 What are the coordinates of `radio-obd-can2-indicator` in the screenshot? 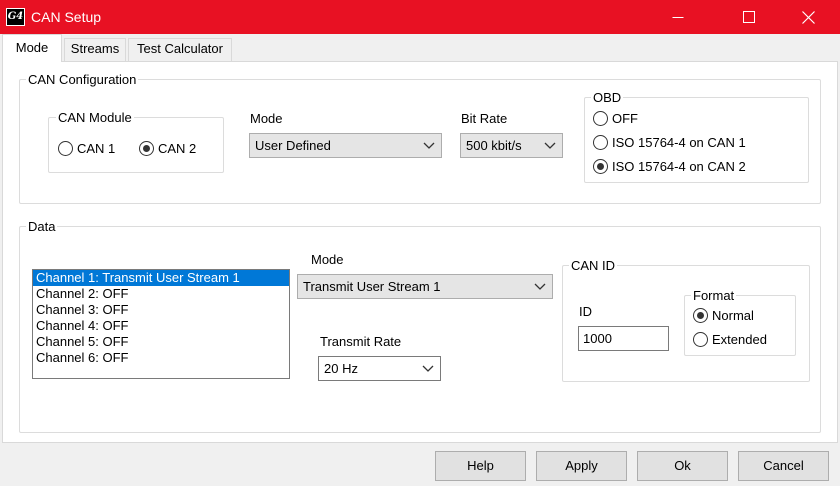 It's located at (600, 166).